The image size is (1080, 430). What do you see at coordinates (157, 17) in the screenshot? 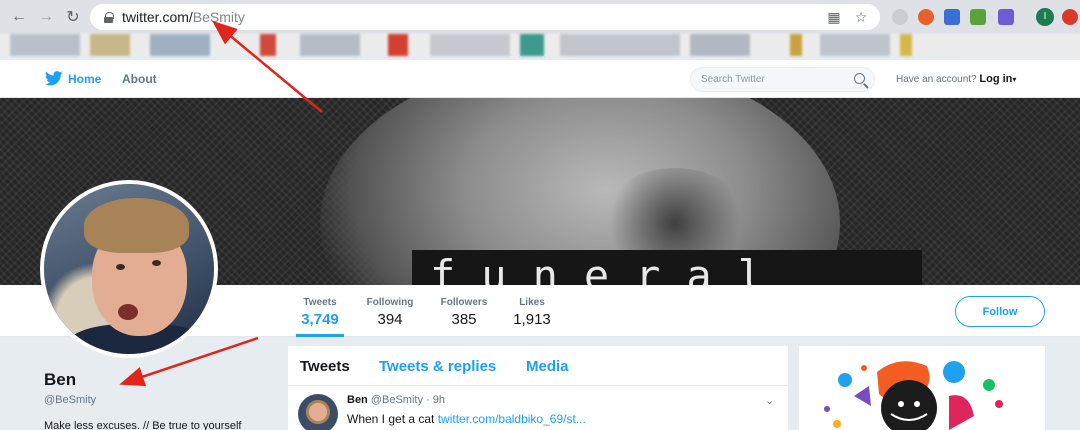
I see `url-host: twitter.com/` at bounding box center [157, 17].